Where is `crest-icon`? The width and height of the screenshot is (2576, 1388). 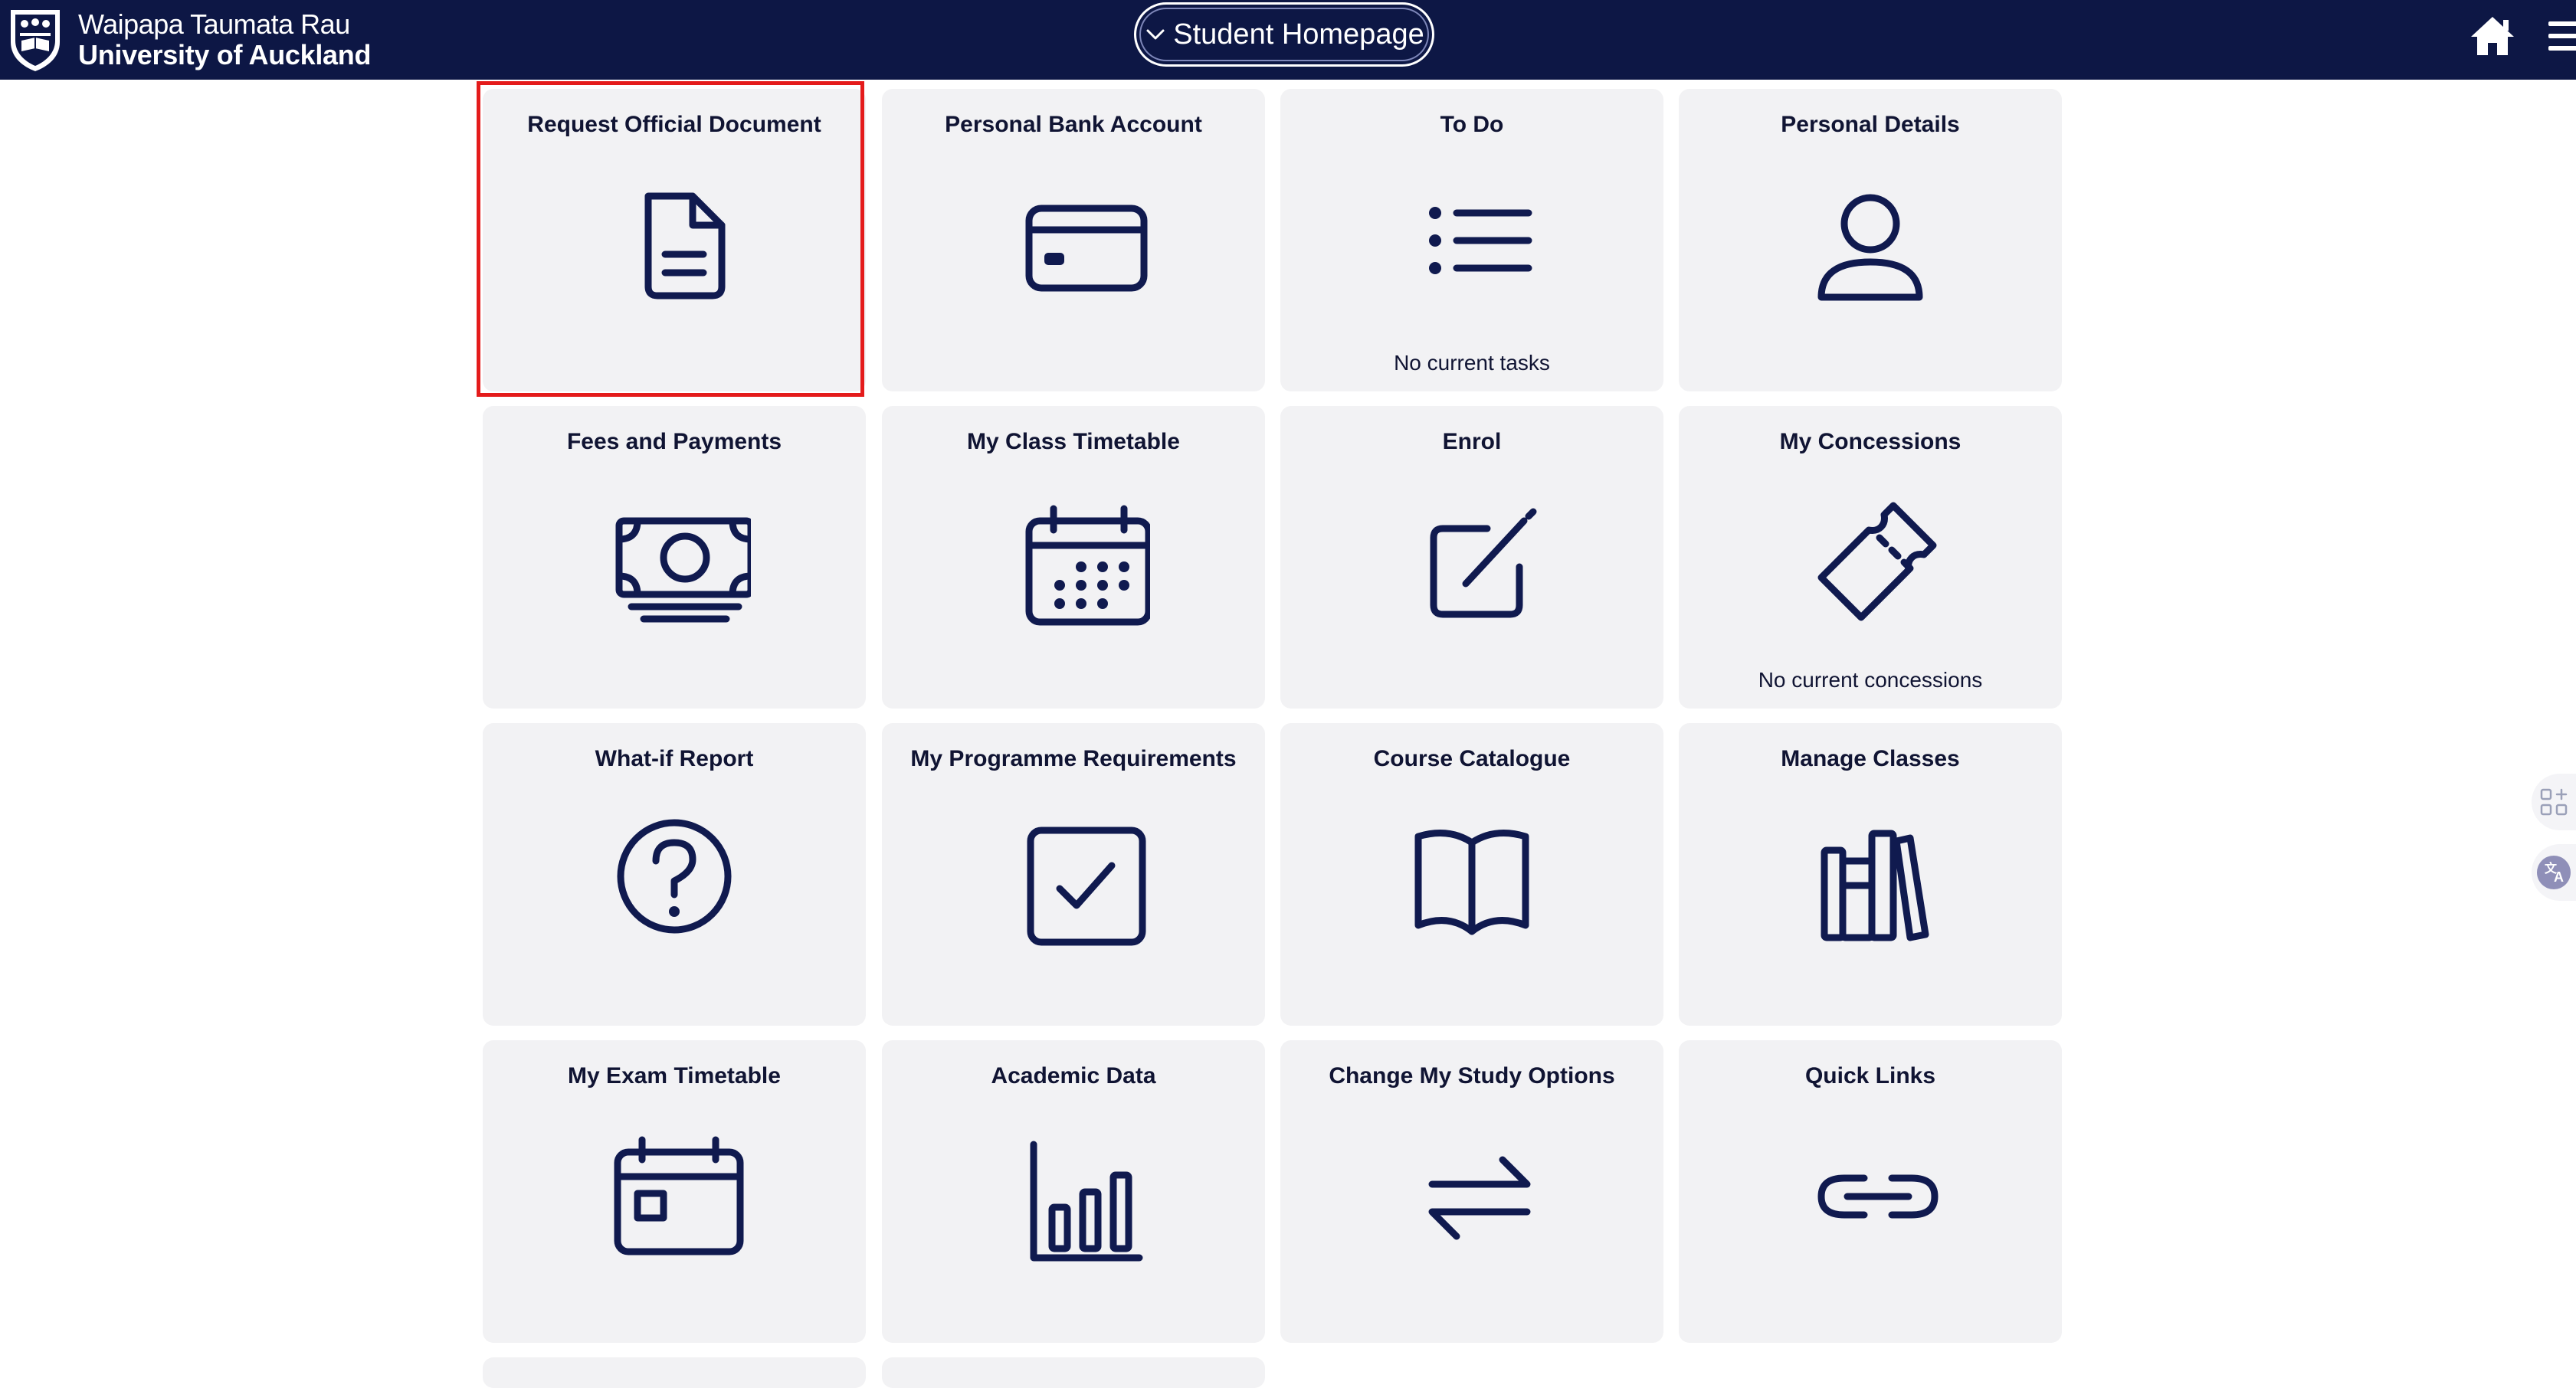
crest-icon is located at coordinates (35, 40).